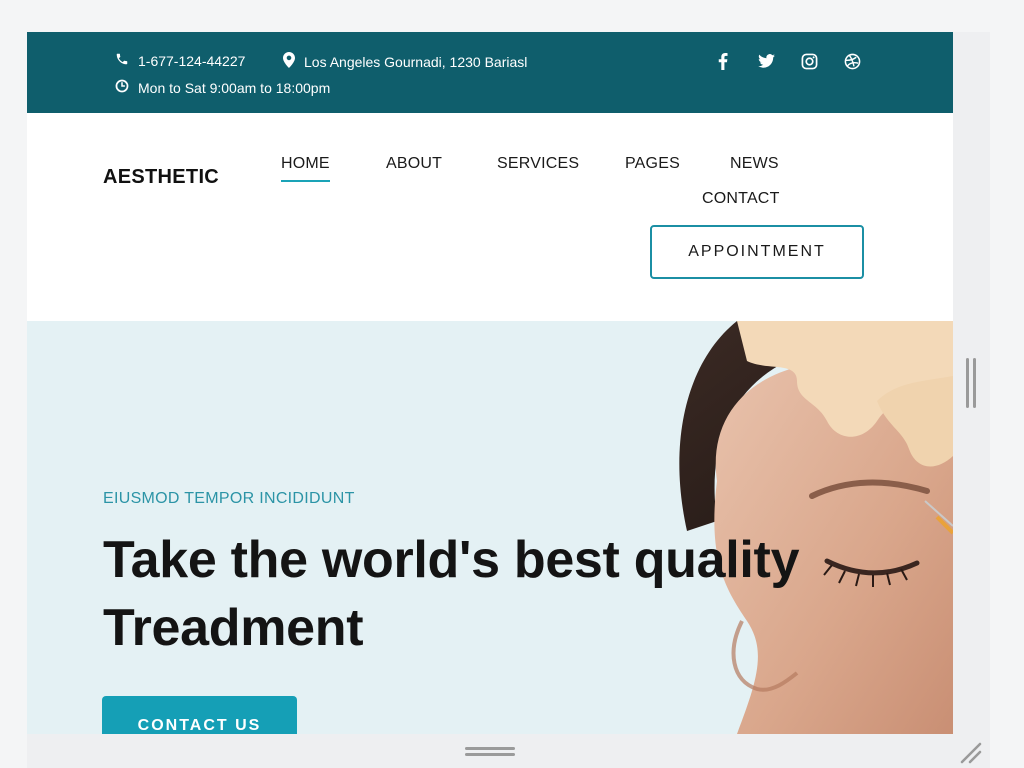  What do you see at coordinates (233, 628) in the screenshot?
I see `headline-line-2: Treadment` at bounding box center [233, 628].